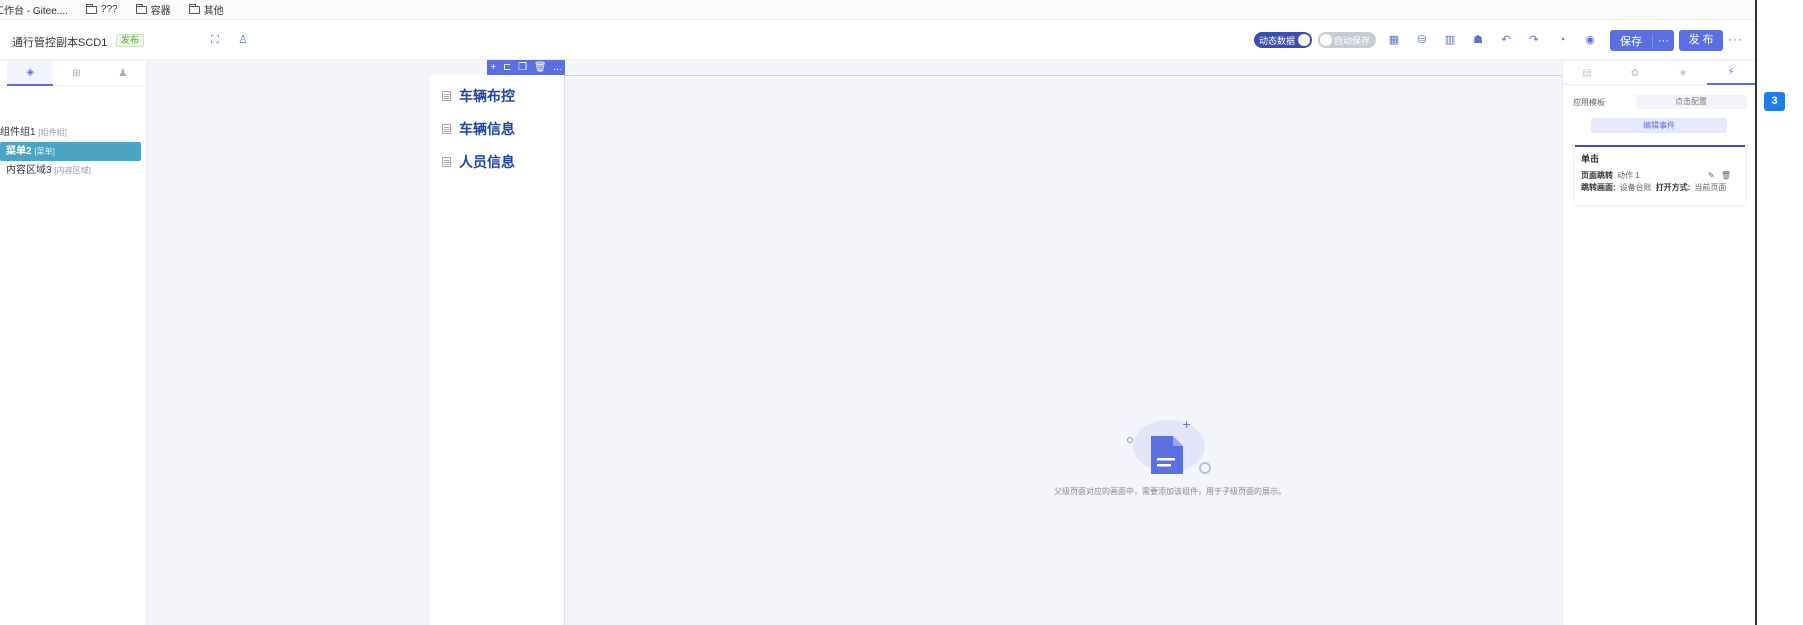 The width and height of the screenshot is (1803, 625). Describe the element at coordinates (1691, 102) in the screenshot. I see `template-config-button: 点击配置` at that location.